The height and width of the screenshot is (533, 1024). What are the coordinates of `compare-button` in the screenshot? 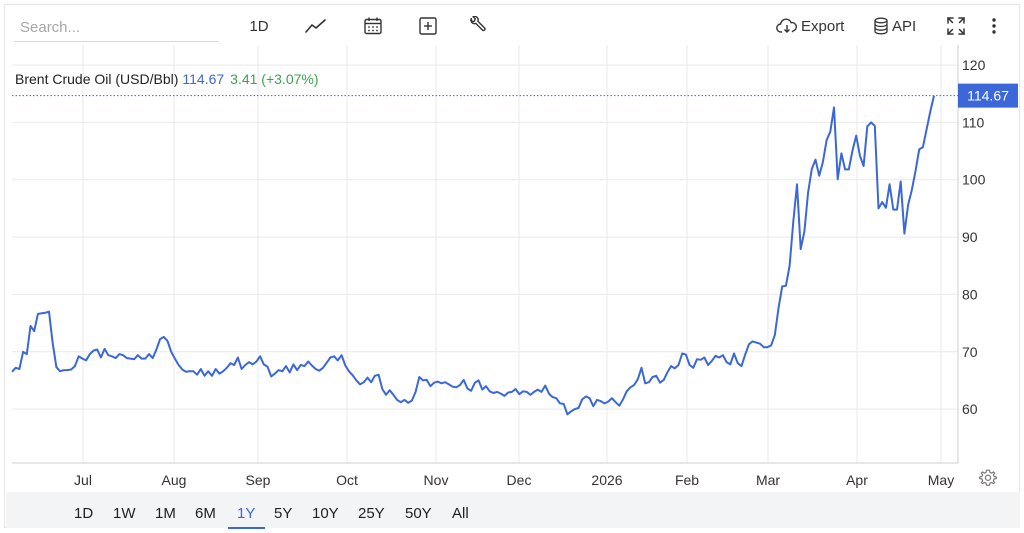 It's located at (428, 26).